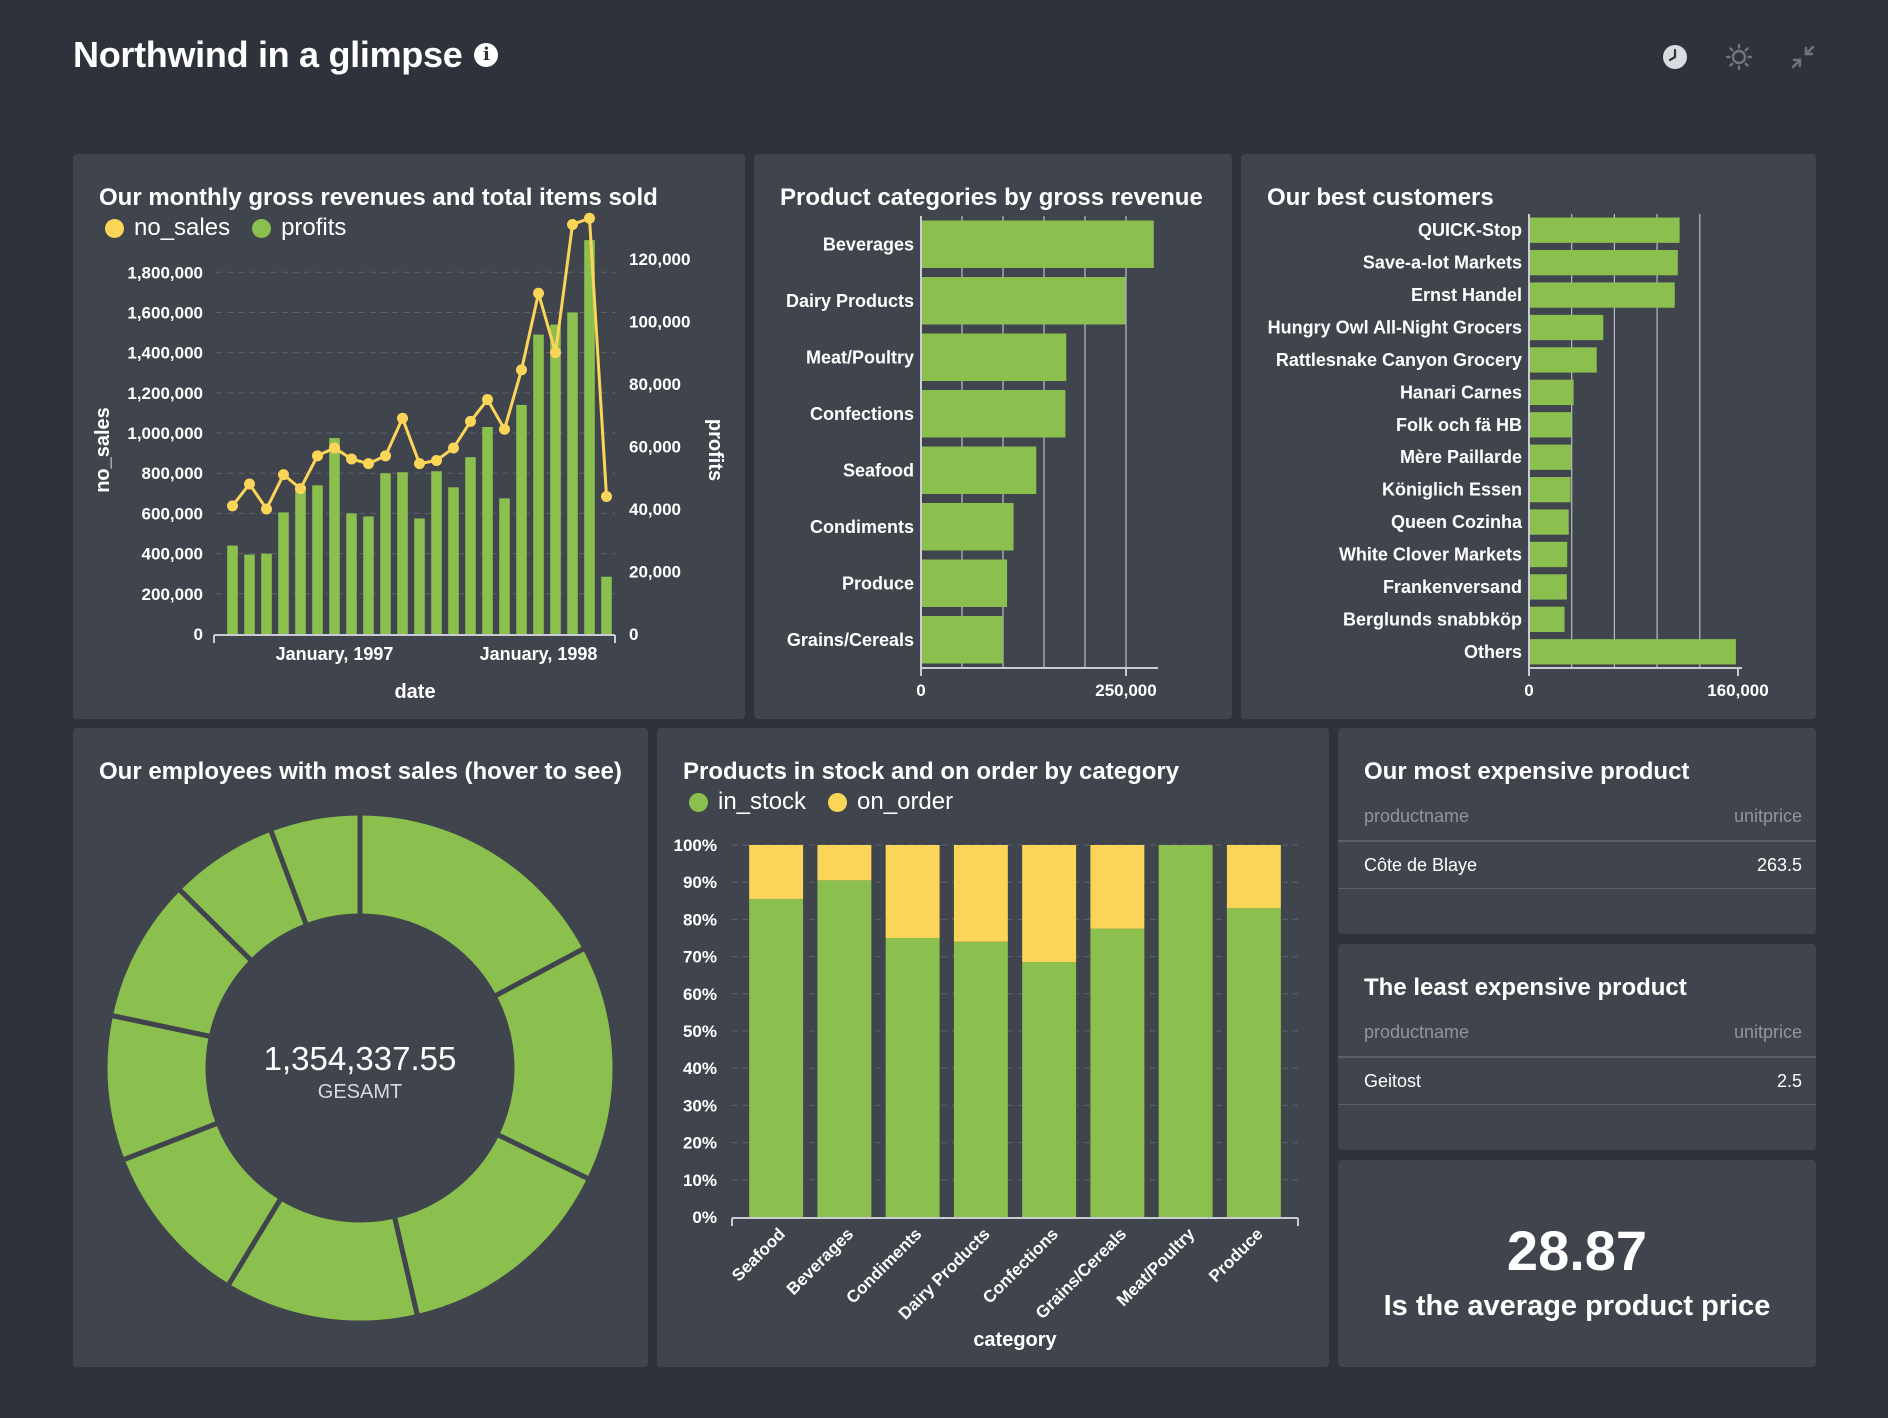  What do you see at coordinates (1737, 690) in the screenshot?
I see `x-tick-label: 160,000` at bounding box center [1737, 690].